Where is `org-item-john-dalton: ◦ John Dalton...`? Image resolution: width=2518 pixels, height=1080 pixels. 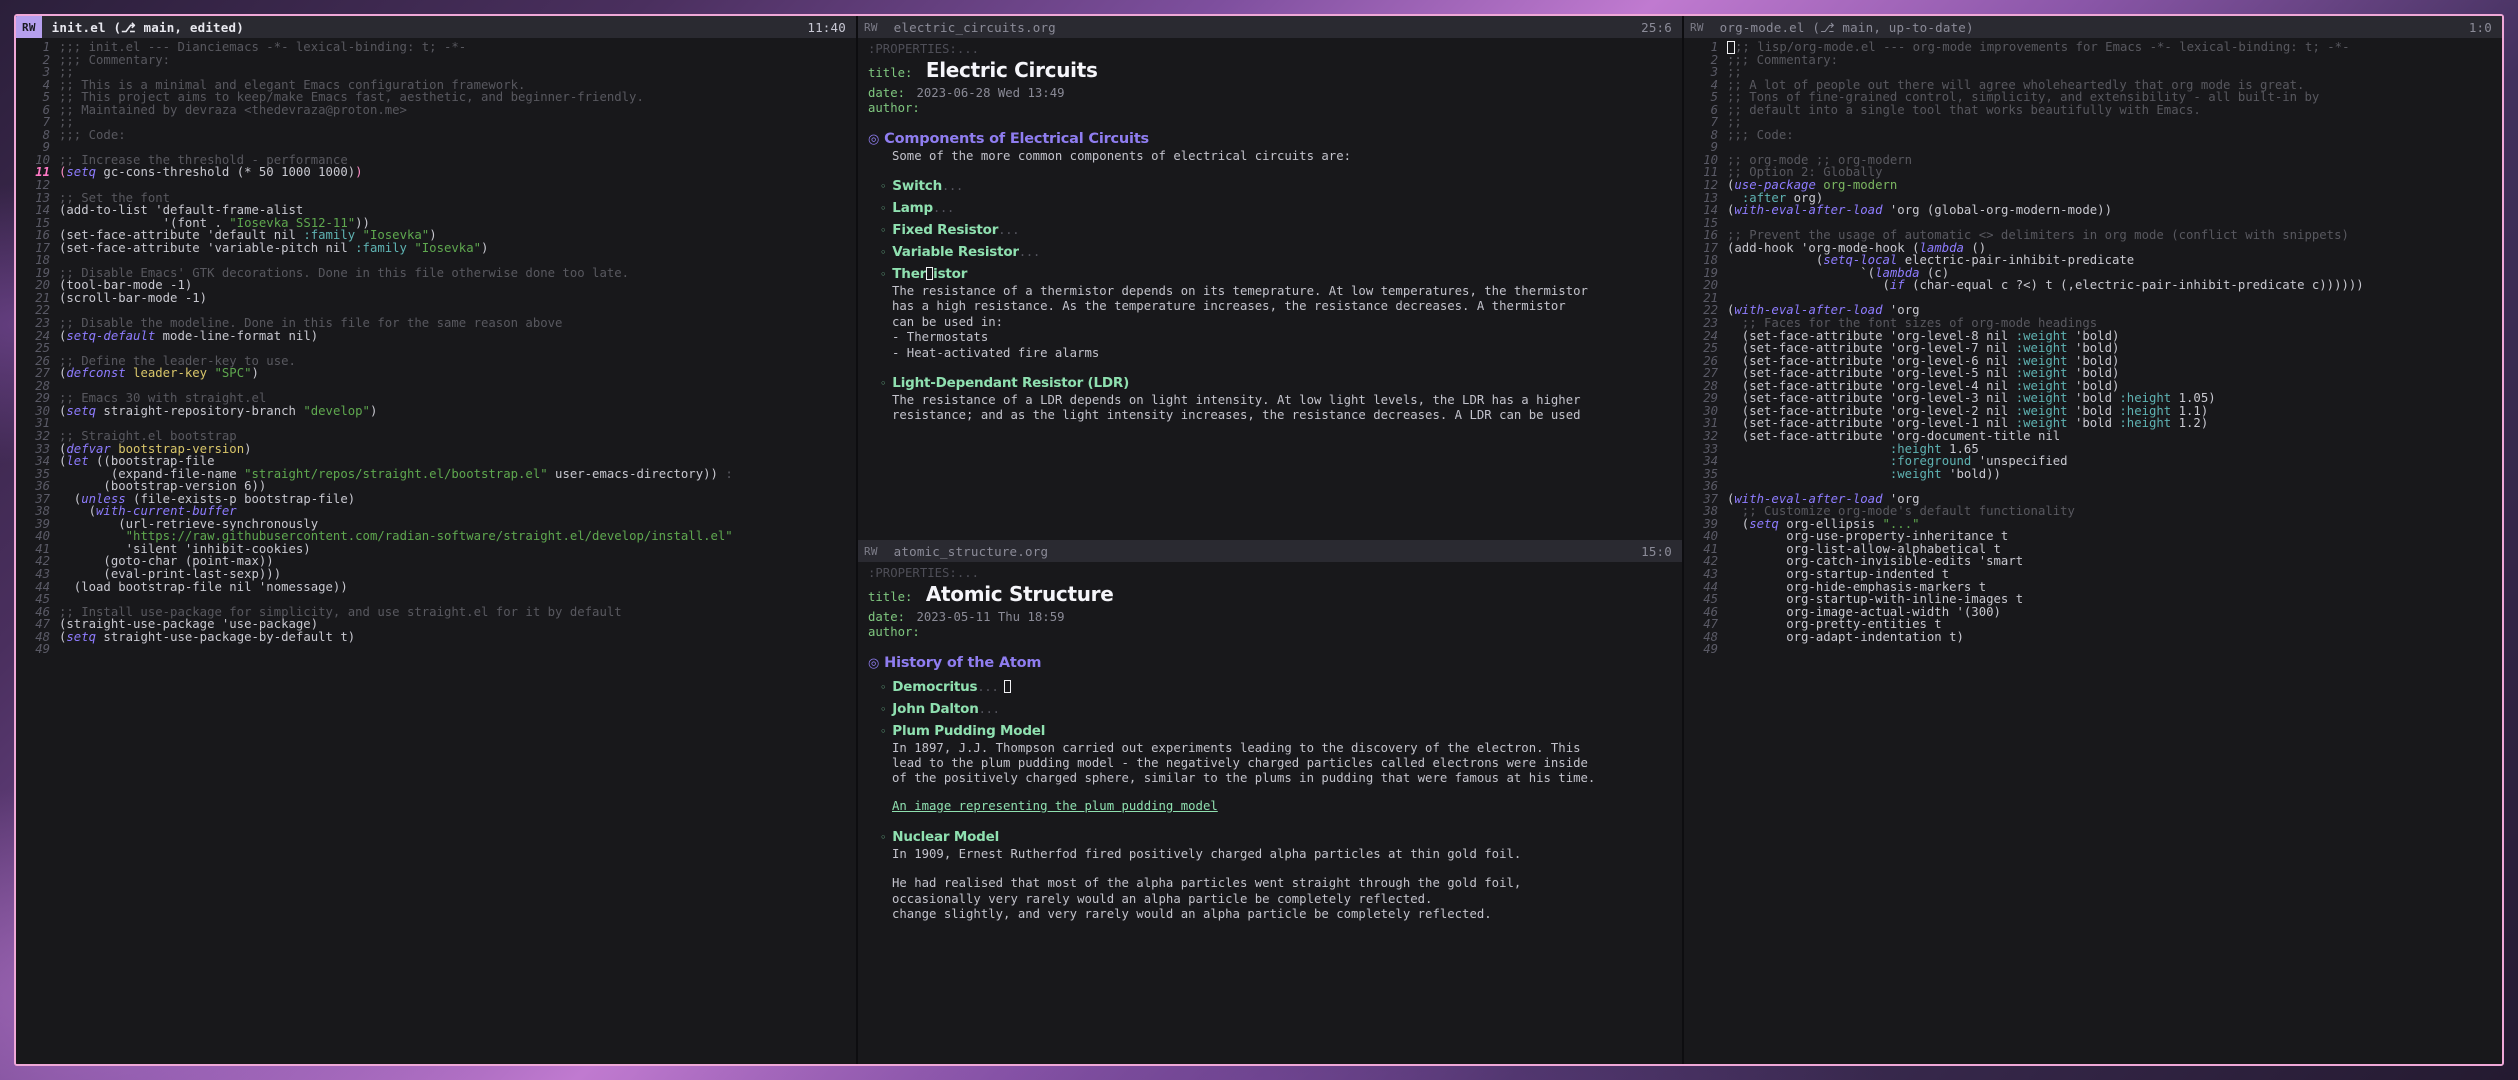 org-item-john-dalton: ◦ John Dalton... is located at coordinates (1281, 709).